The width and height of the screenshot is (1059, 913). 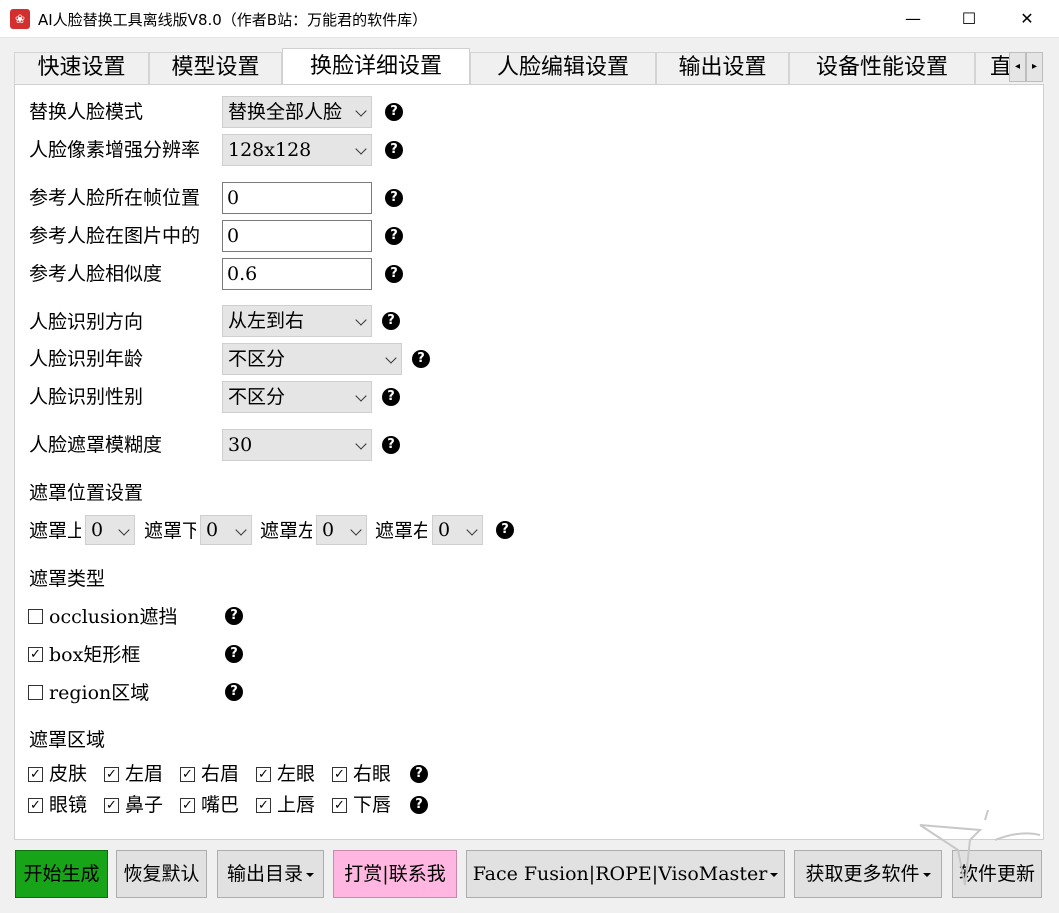 What do you see at coordinates (625, 874) in the screenshot?
I see `face-fusion-button: Face Fusion|ROPE|VisoMaster` at bounding box center [625, 874].